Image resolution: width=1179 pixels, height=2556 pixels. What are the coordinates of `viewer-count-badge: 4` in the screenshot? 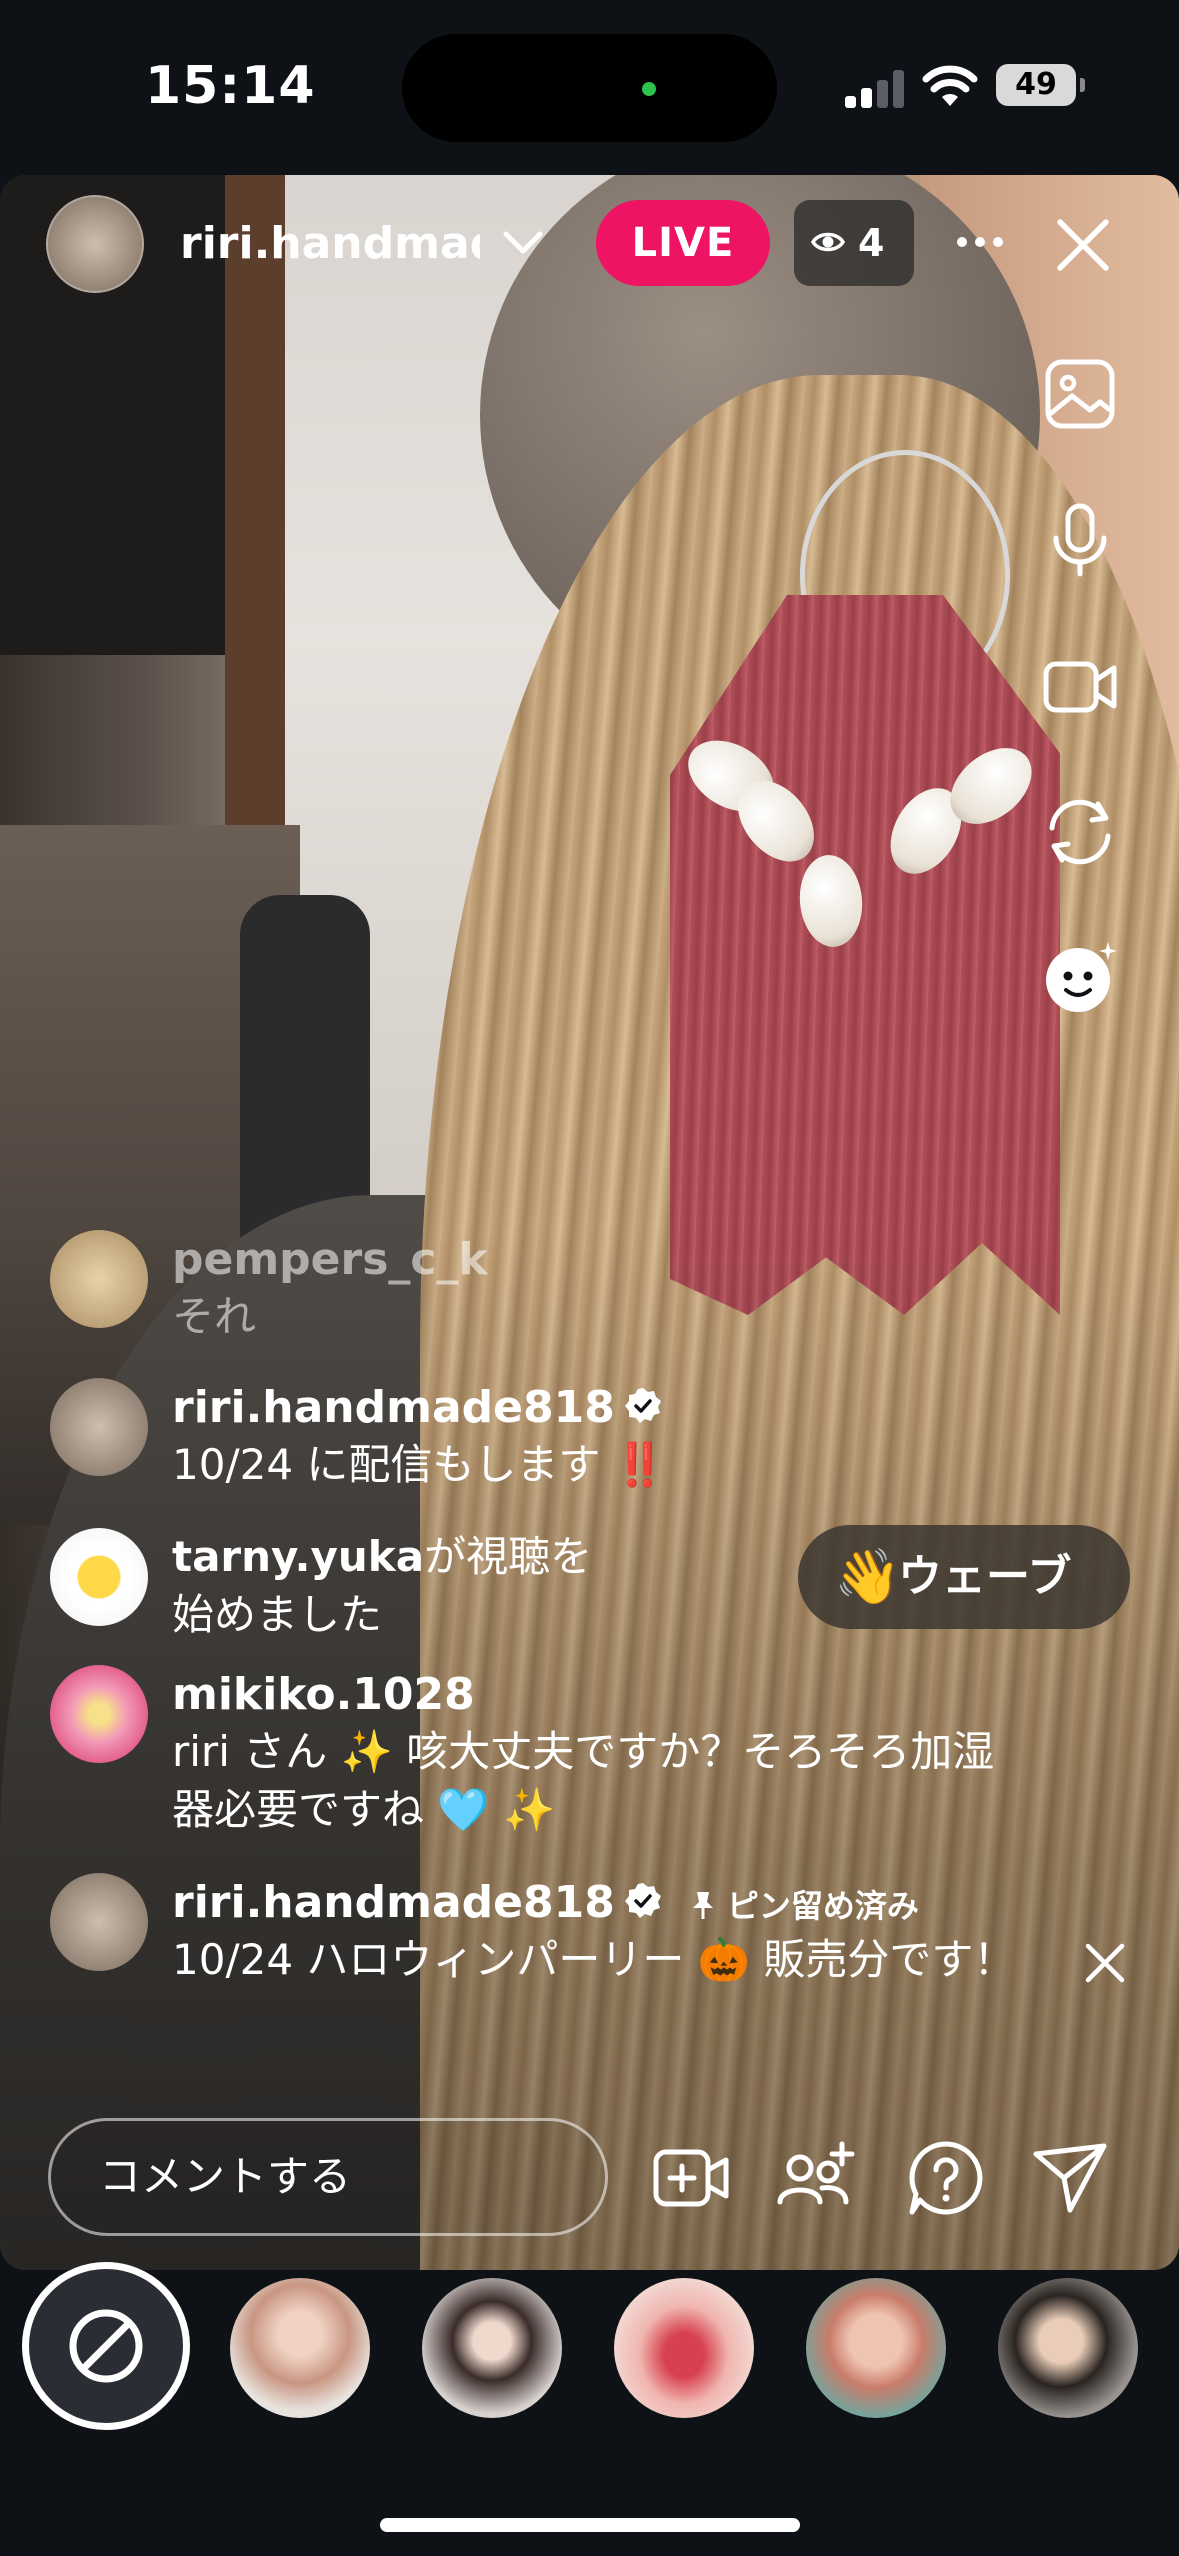 It's located at (854, 243).